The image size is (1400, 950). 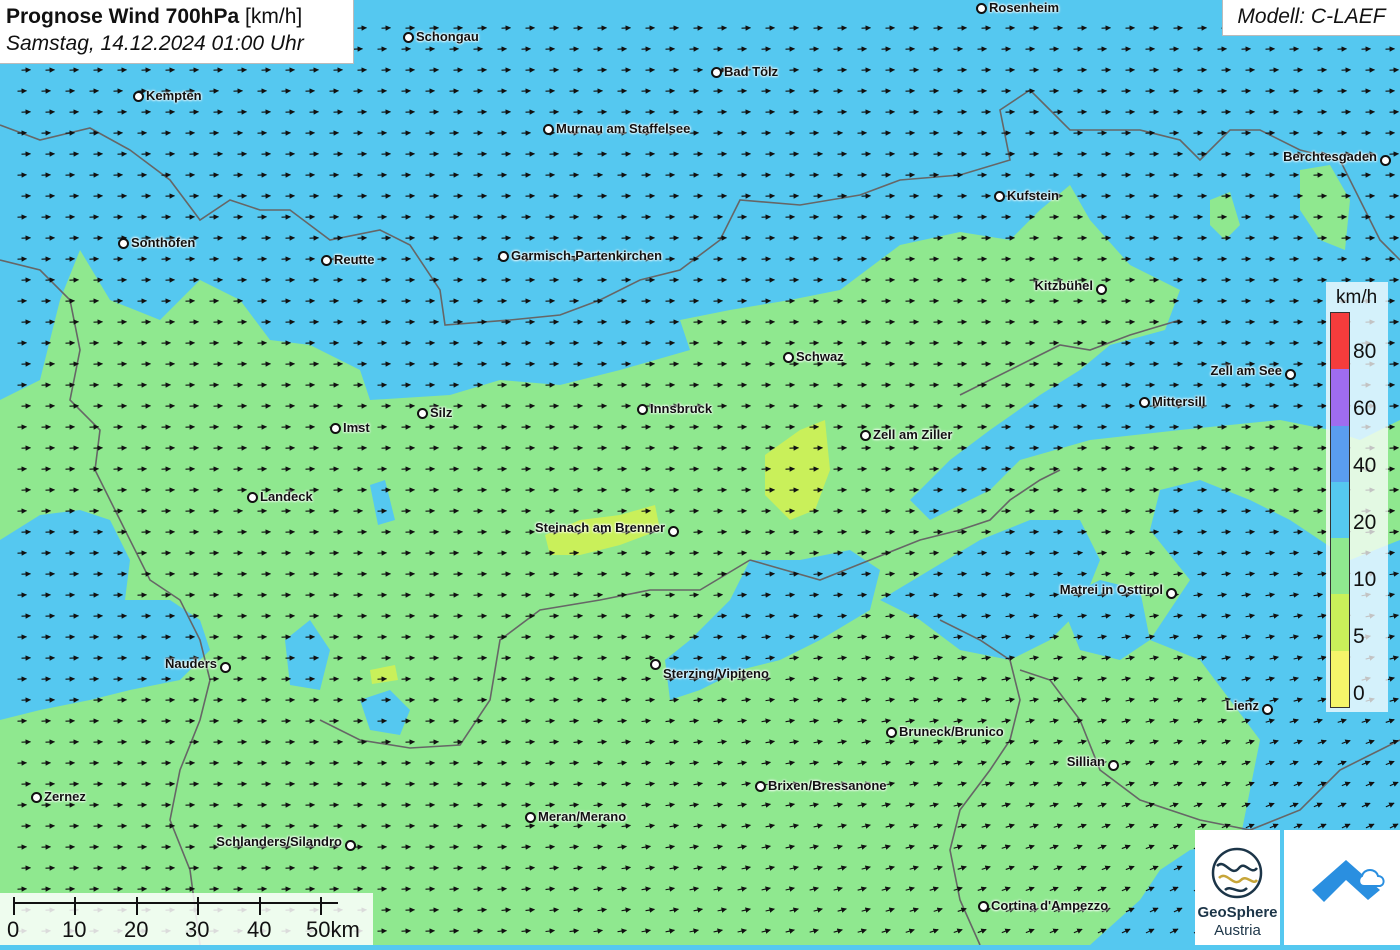 I want to click on city-label: Sterzing/Vipiteno, so click(x=716, y=674).